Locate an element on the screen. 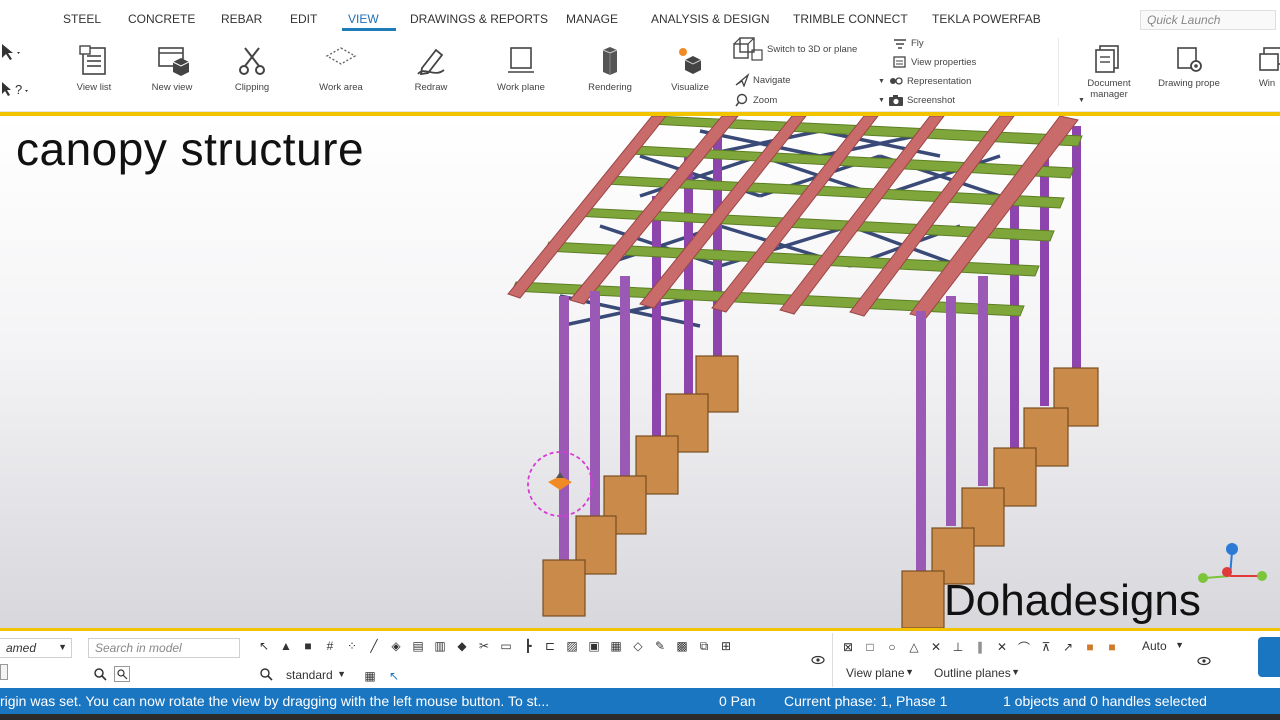 This screenshot has width=1280, height=720. snap-parallel-icon: ∥ is located at coordinates (980, 647).